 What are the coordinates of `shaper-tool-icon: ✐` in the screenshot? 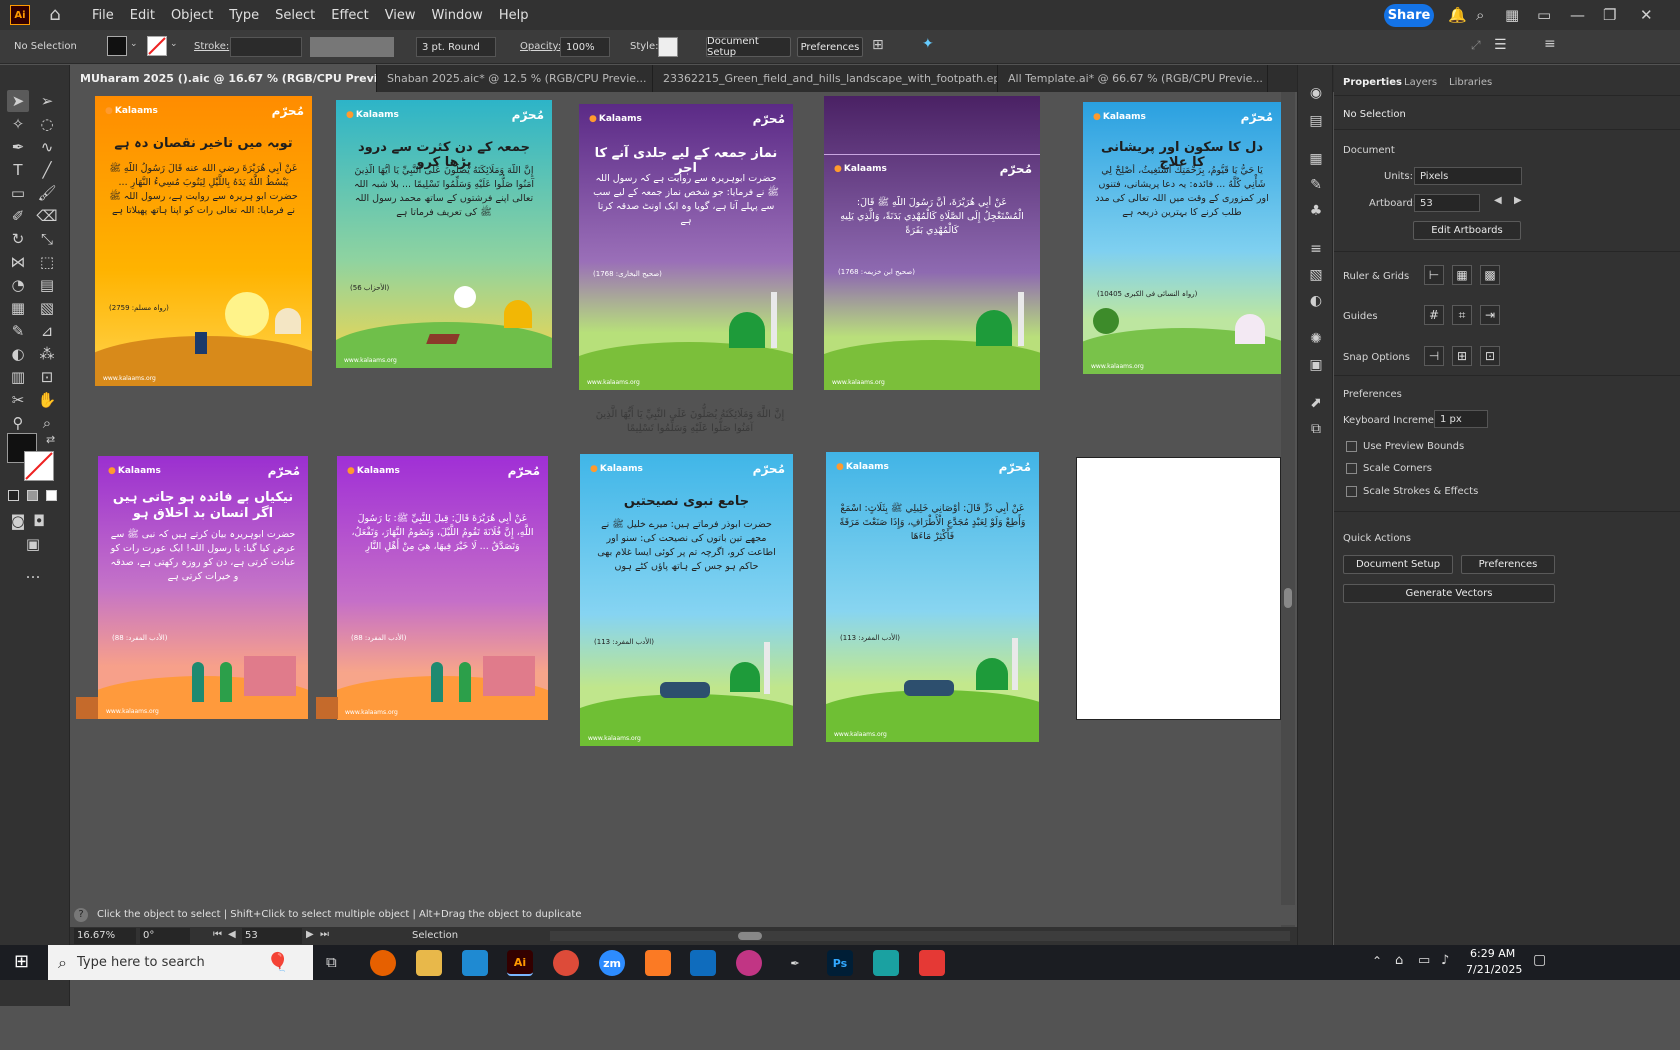 It's located at (18, 216).